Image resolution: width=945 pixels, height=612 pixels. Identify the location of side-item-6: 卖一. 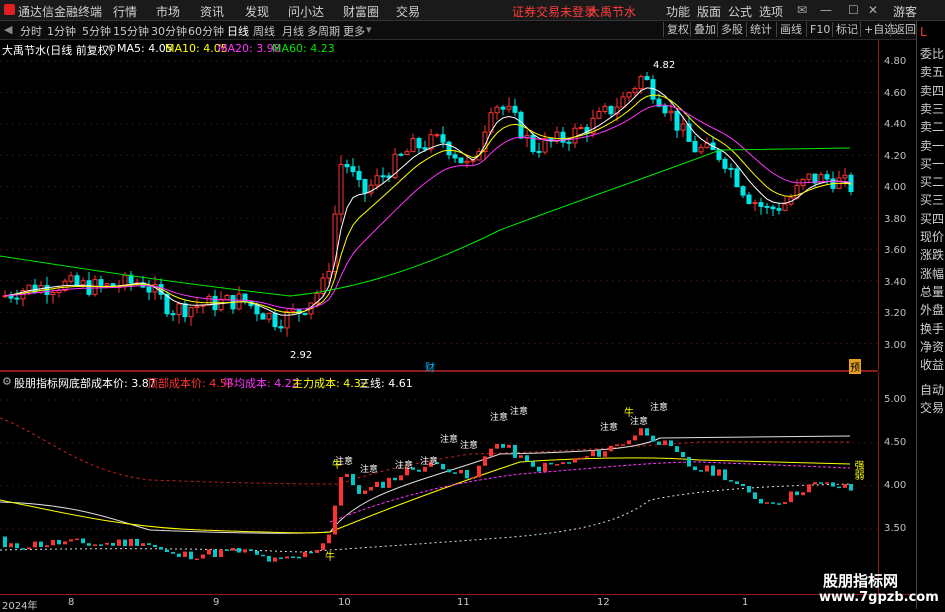
(932, 145).